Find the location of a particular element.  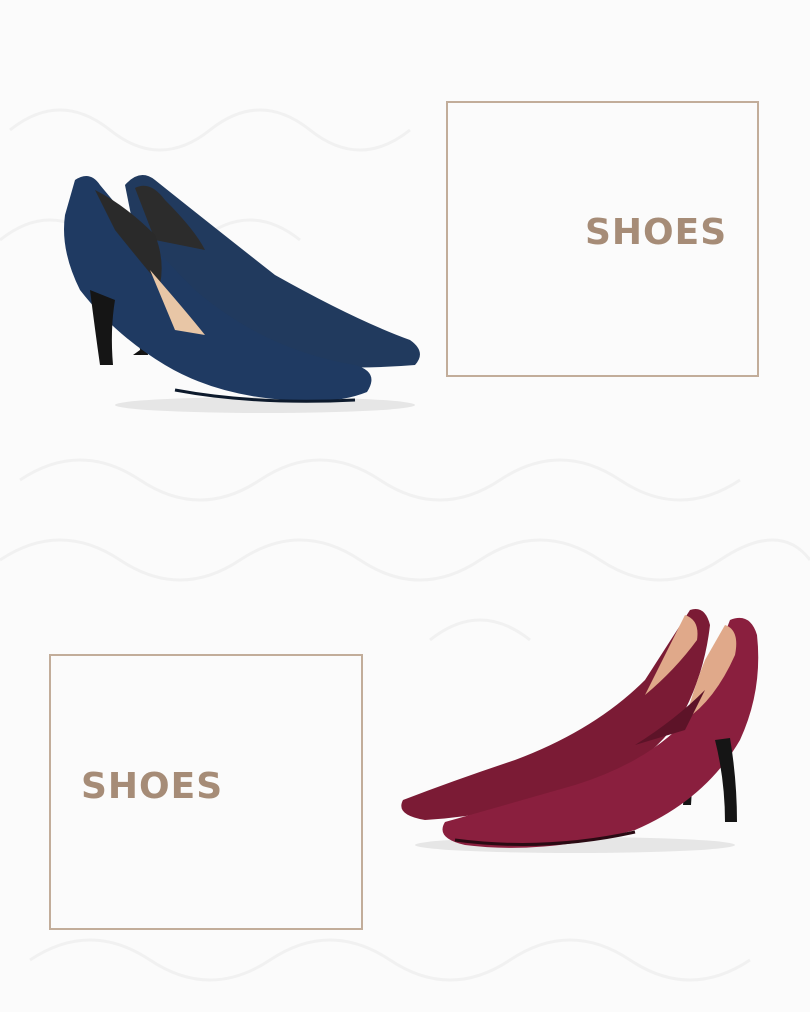

navy-pump-image is located at coordinates (242, 294).